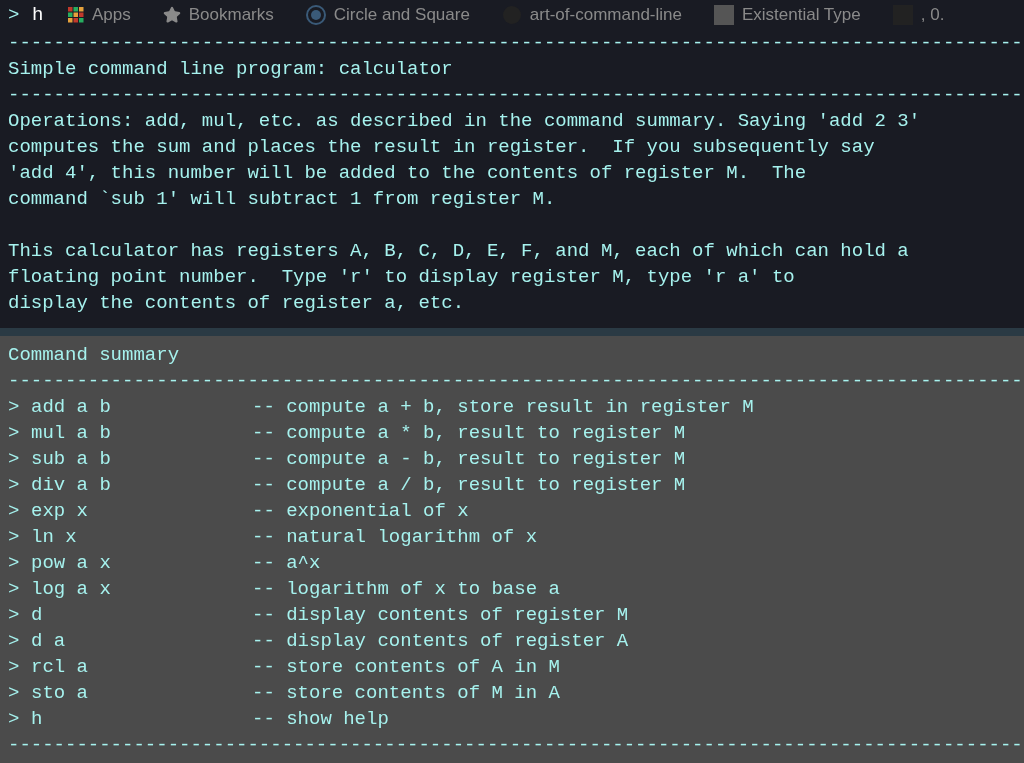 Image resolution: width=1024 pixels, height=763 pixels. I want to click on bookmark-item: Existential Type, so click(787, 15).